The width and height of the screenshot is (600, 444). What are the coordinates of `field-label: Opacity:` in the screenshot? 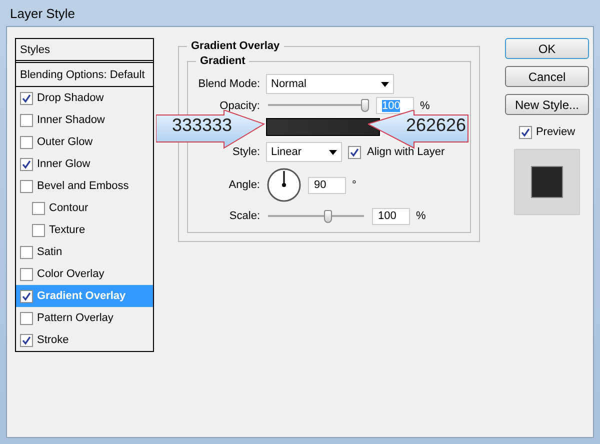 It's located at (239, 106).